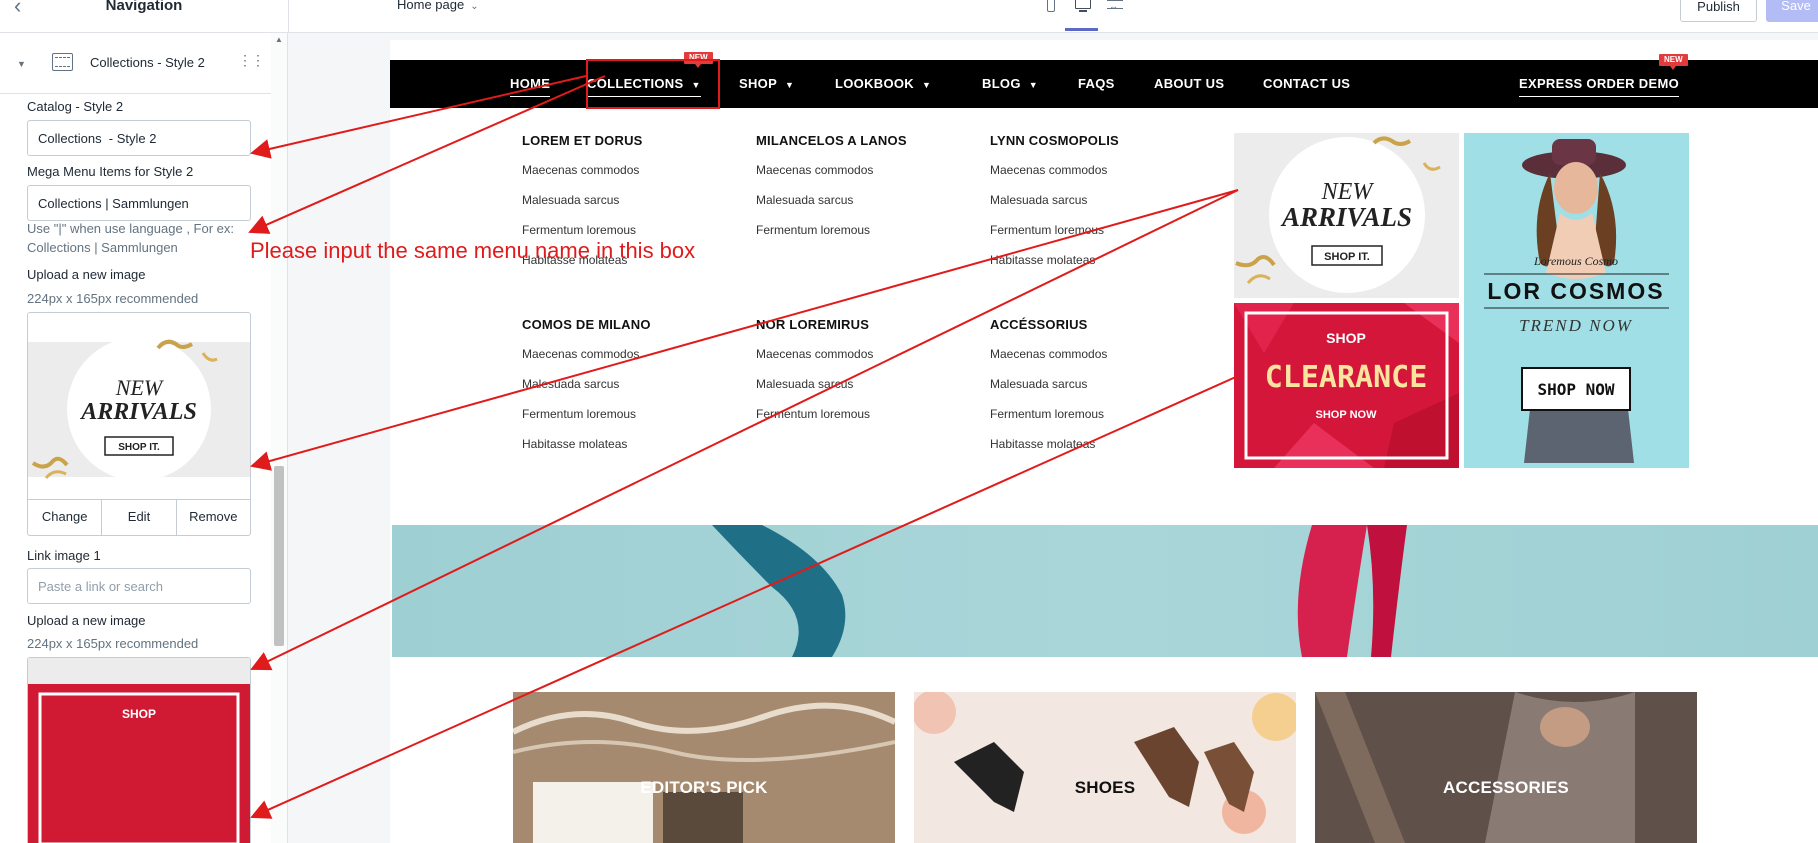 The image size is (1818, 843). I want to click on new-arrivals-banner: NEW ARRIVALS SHOP IT., so click(1346, 215).